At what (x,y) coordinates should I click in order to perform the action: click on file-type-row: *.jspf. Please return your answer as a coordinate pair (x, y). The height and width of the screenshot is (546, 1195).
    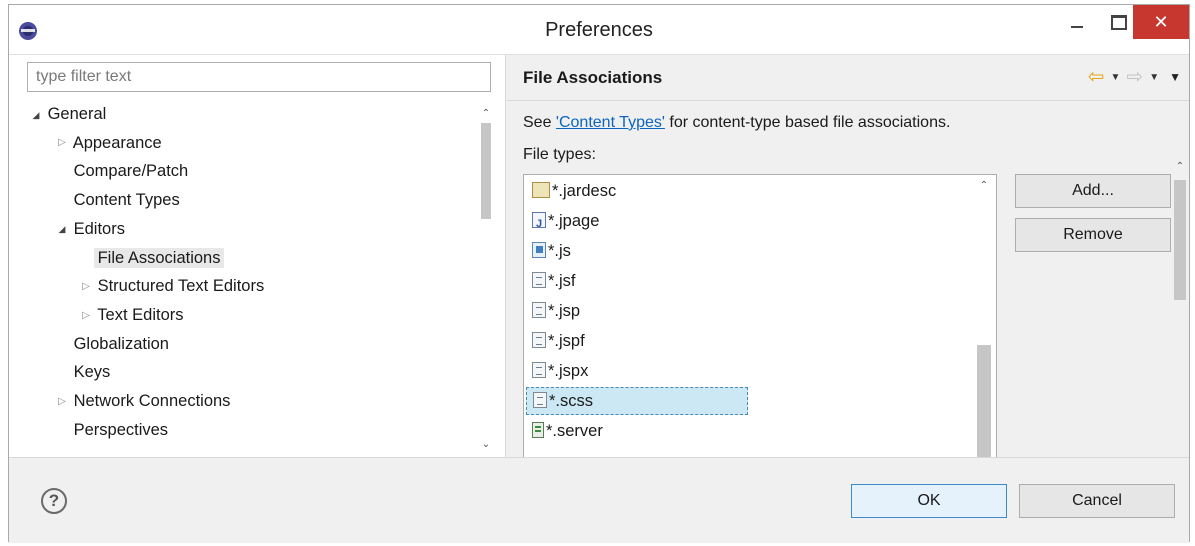
    Looking at the image, I should click on (557, 341).